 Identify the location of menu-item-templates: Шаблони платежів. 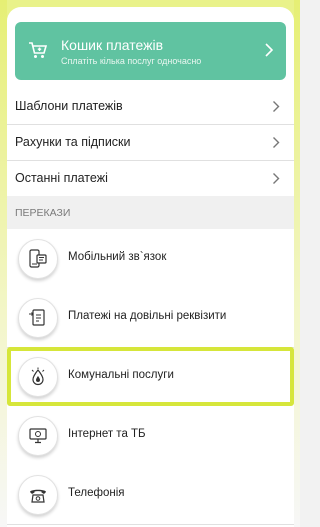
(150, 106).